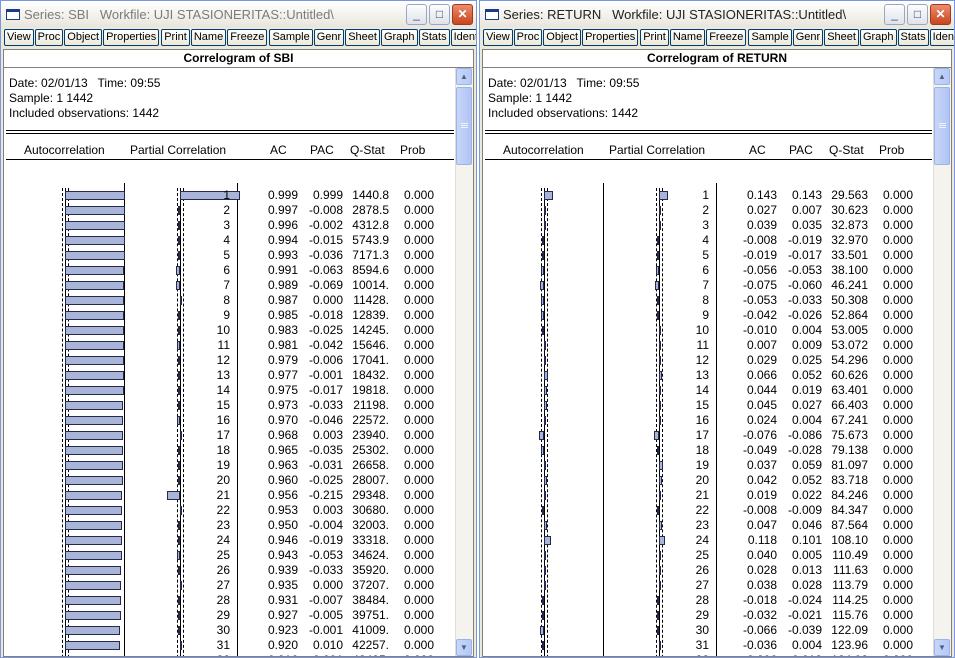 The image size is (955, 658). I want to click on pac-cell: -0.001, so click(325, 375).